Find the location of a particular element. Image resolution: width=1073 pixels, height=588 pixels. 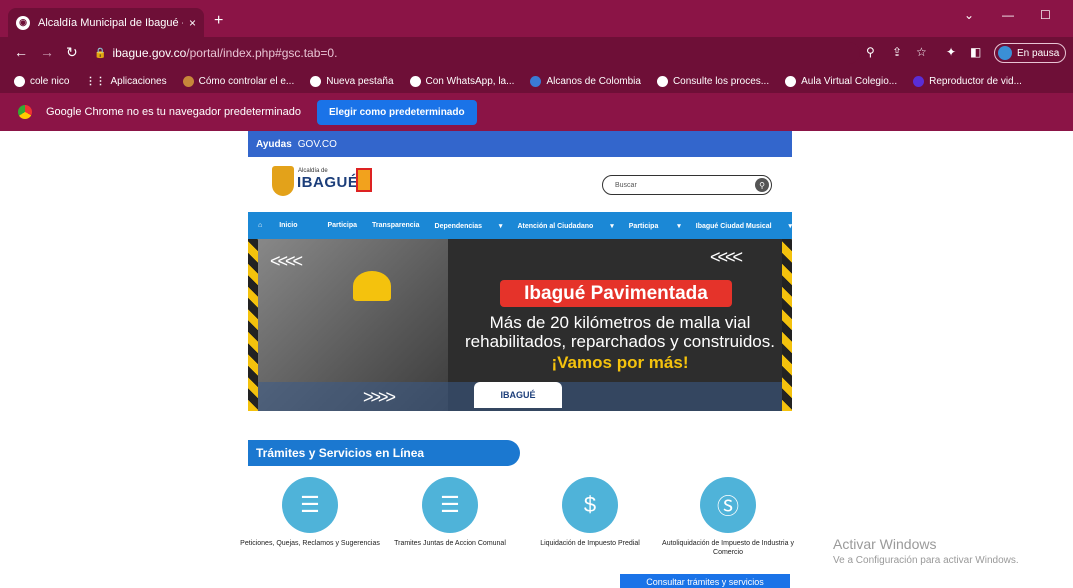

chevrons-left-icon: <<<< is located at coordinates (286, 261).